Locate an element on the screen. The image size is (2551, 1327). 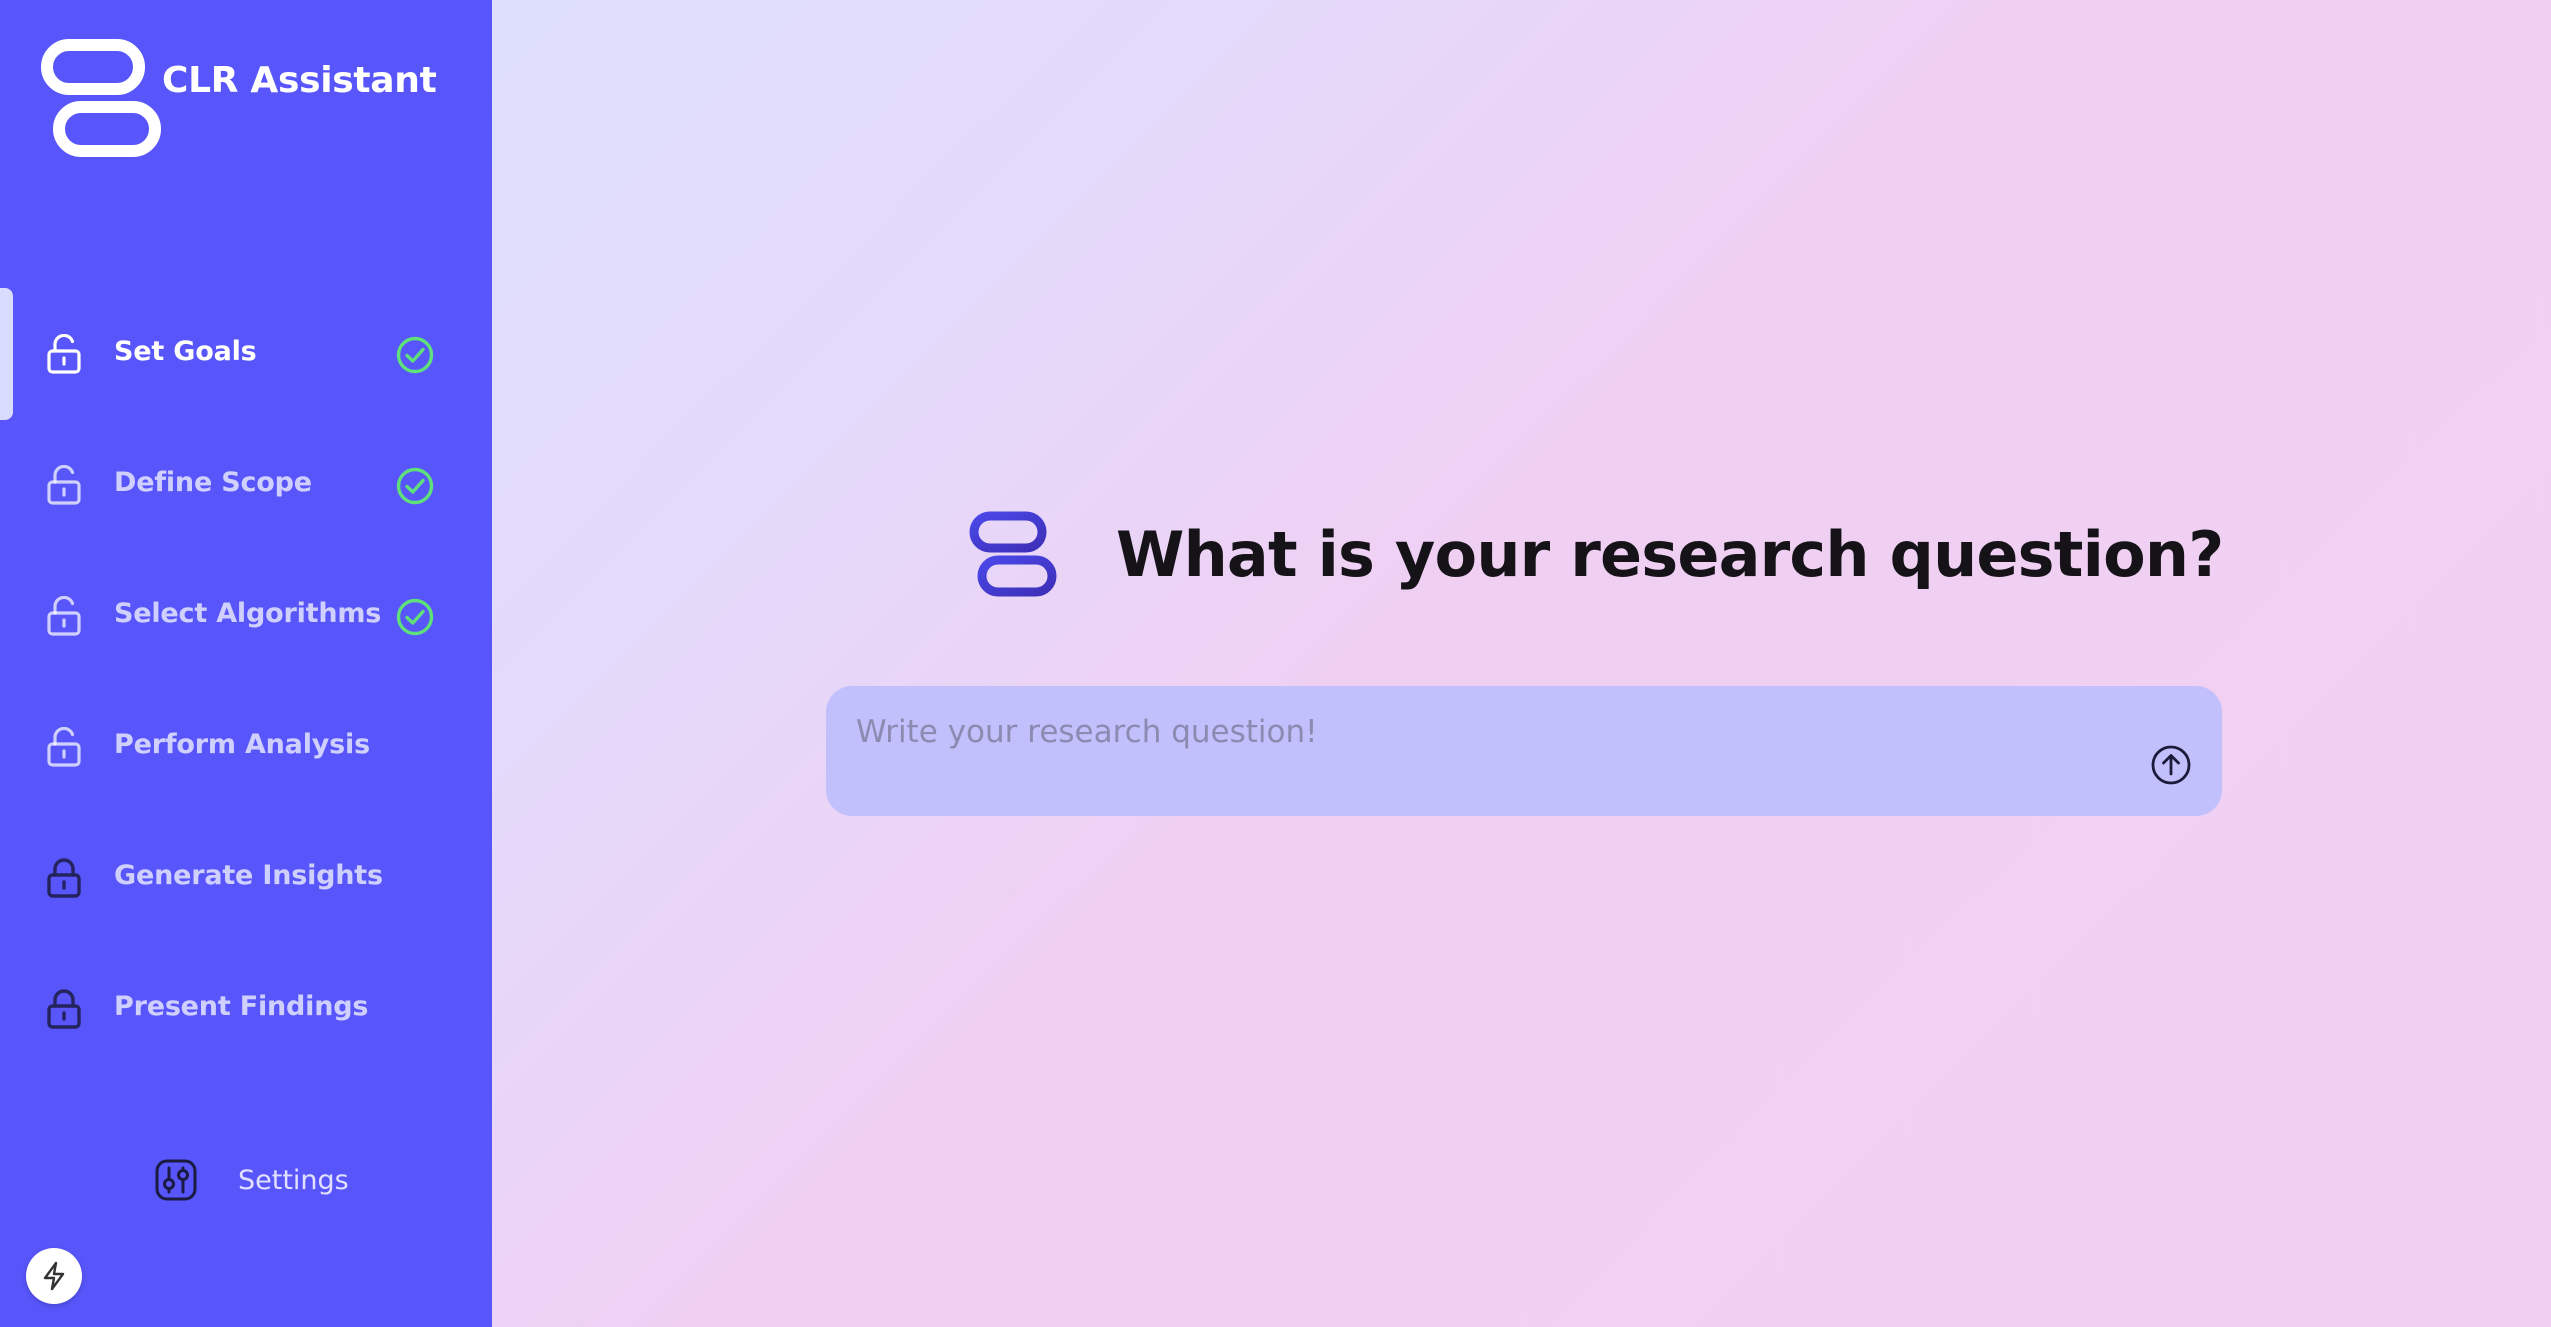
research-question-box is located at coordinates (1524, 751).